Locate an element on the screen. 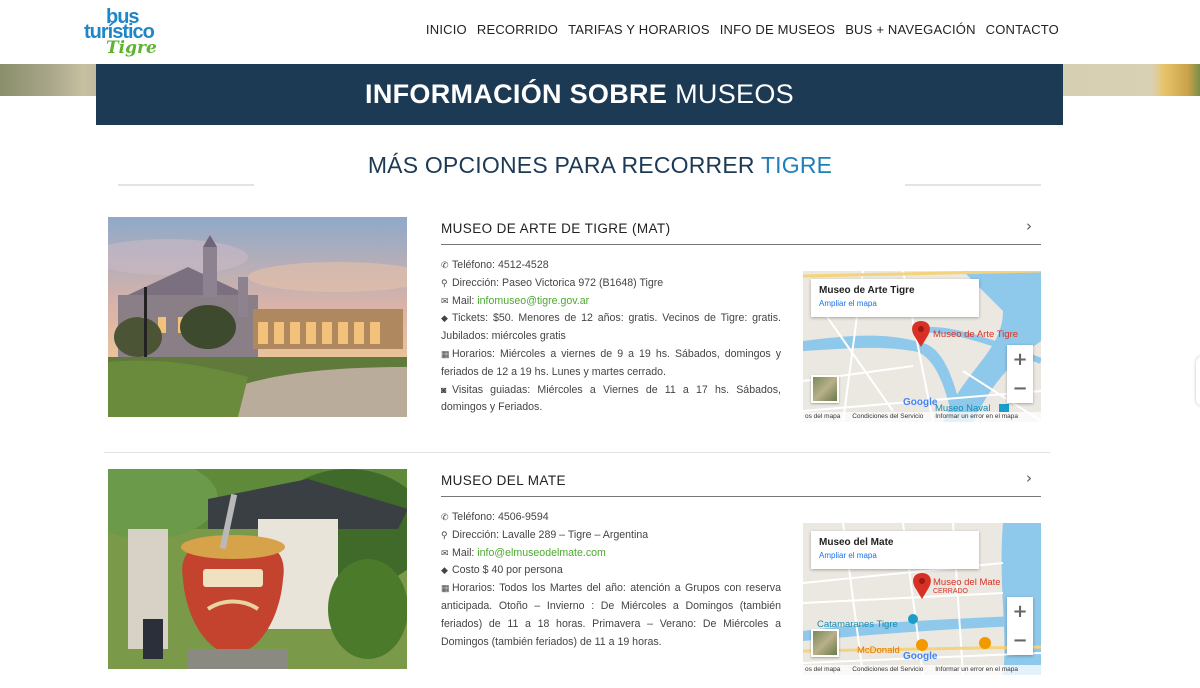  nav-tarifas-horarios: TARIFAS Y HORARIOS is located at coordinates (639, 29).